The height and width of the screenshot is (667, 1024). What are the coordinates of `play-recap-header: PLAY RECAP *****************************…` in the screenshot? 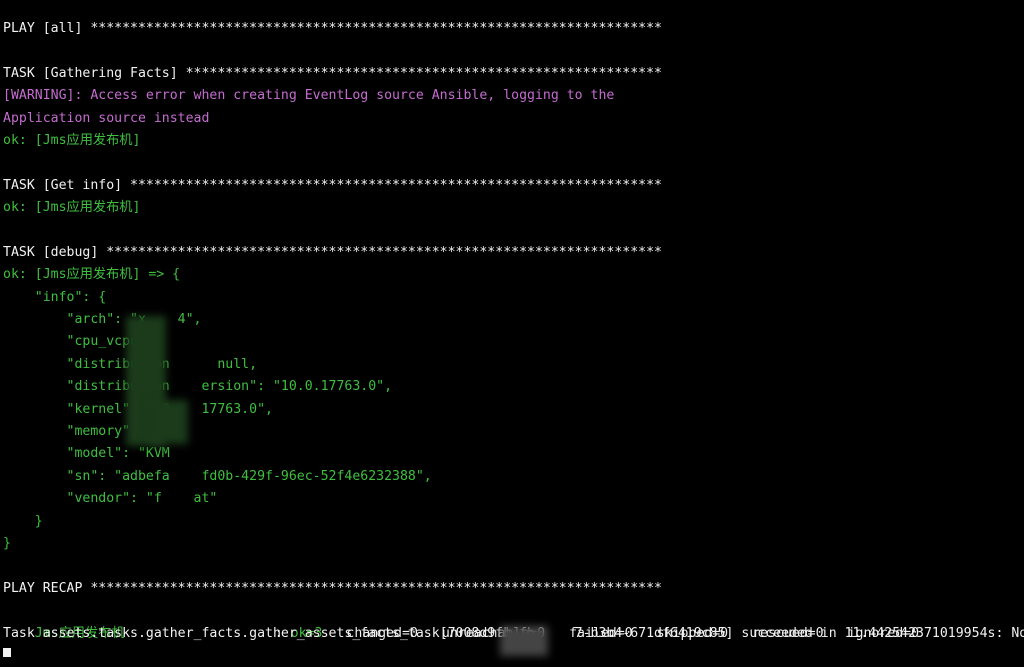 It's located at (332, 588).